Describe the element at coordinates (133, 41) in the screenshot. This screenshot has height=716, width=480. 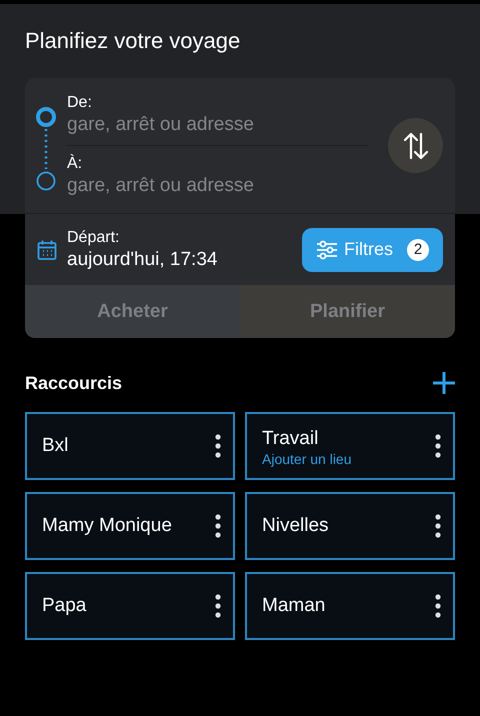
I see `page-title: Planifiez votre voyage` at that location.